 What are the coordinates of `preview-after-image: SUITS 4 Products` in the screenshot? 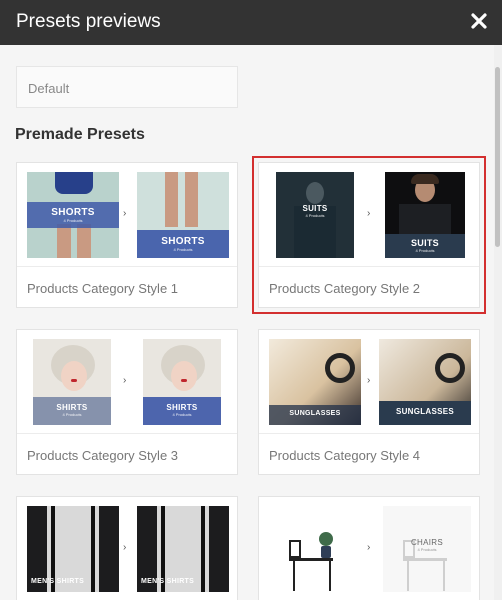 It's located at (425, 215).